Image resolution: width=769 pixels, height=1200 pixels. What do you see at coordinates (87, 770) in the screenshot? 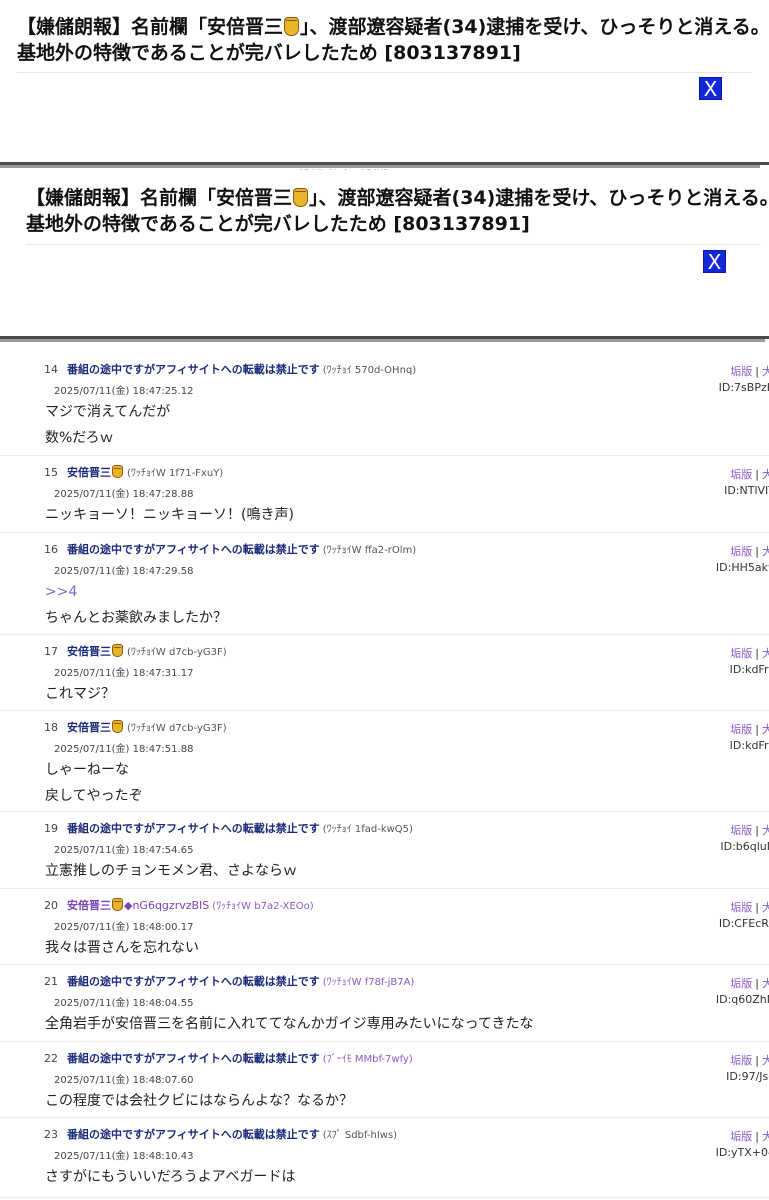
I see `post-body-line: しゃーねーな` at bounding box center [87, 770].